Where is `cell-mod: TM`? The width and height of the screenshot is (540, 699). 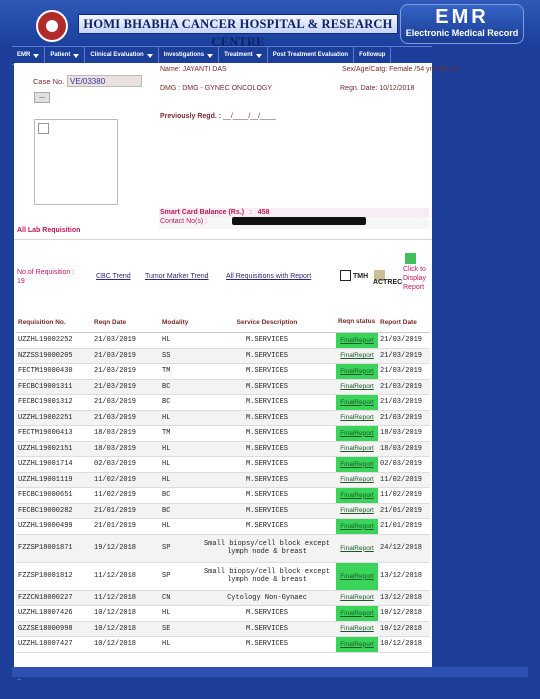
cell-mod: TM is located at coordinates (179, 371).